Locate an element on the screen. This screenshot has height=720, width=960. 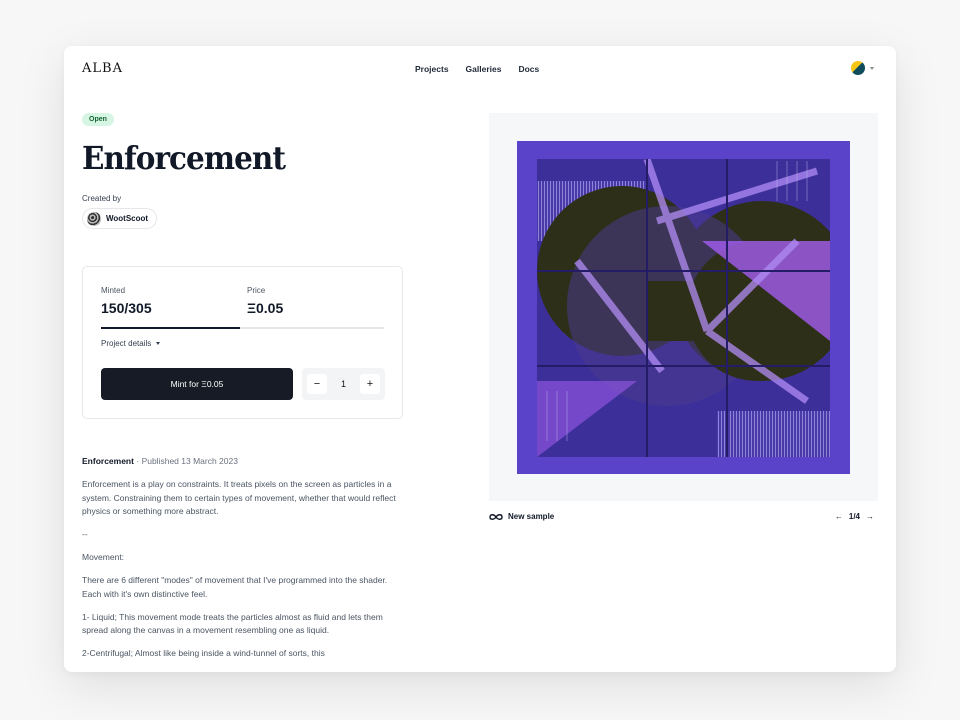
quantity-stepper: − 1 + is located at coordinates (343, 384).